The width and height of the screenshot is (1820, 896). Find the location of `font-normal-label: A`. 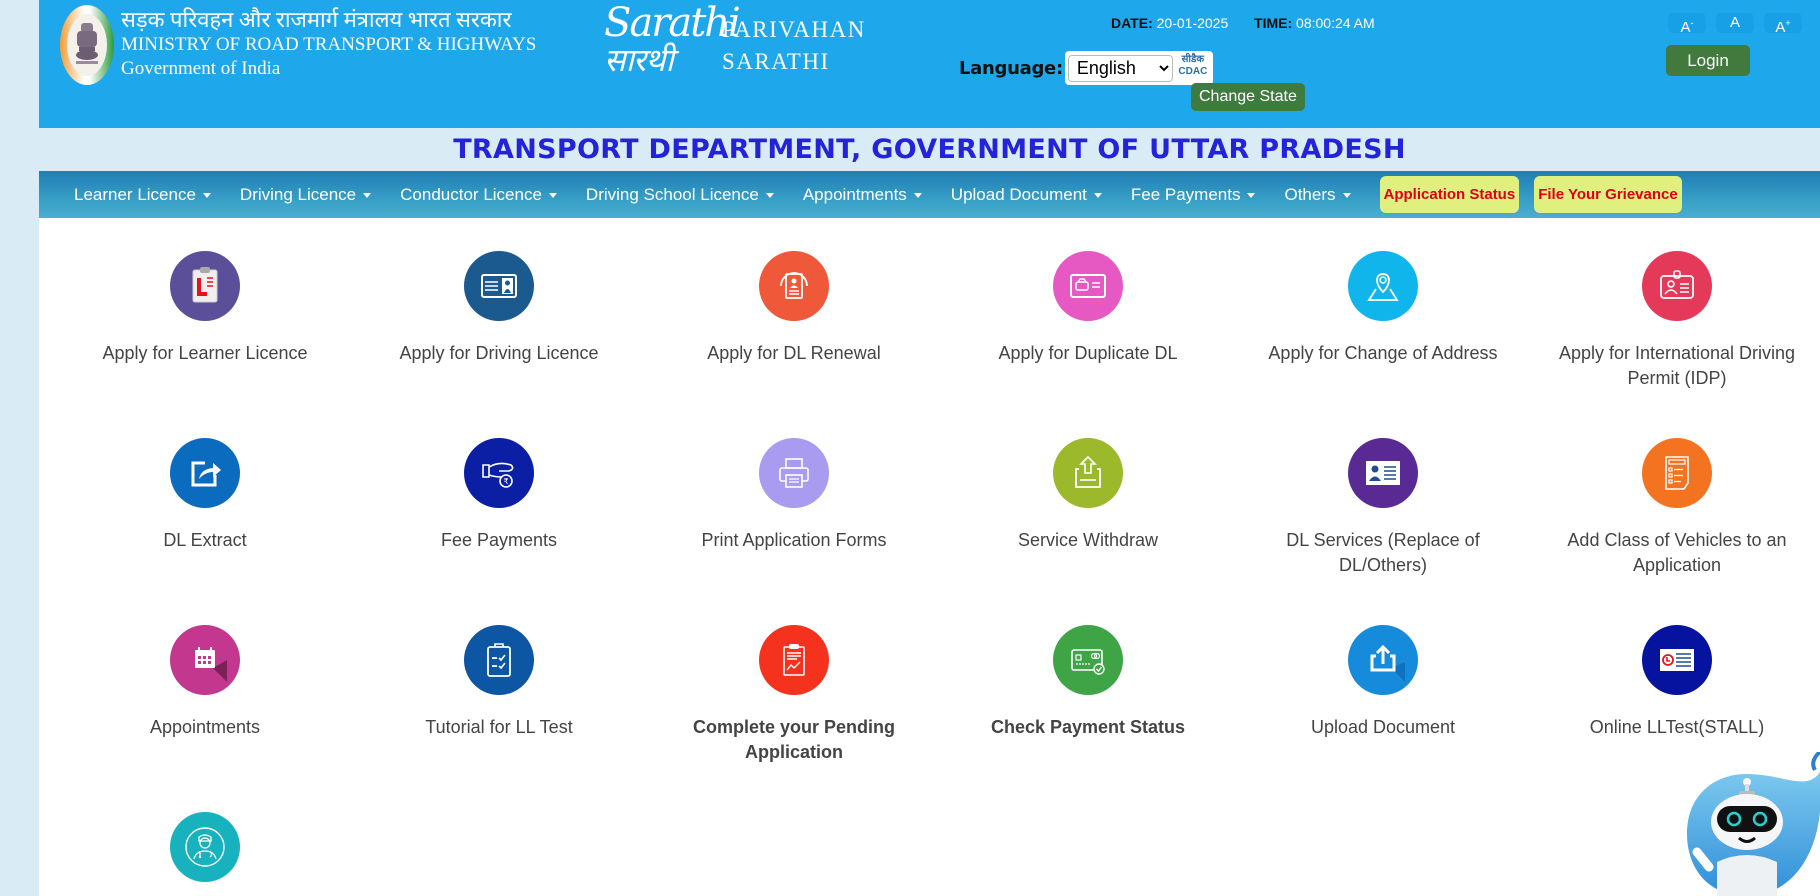

font-normal-label: A is located at coordinates (1734, 22).